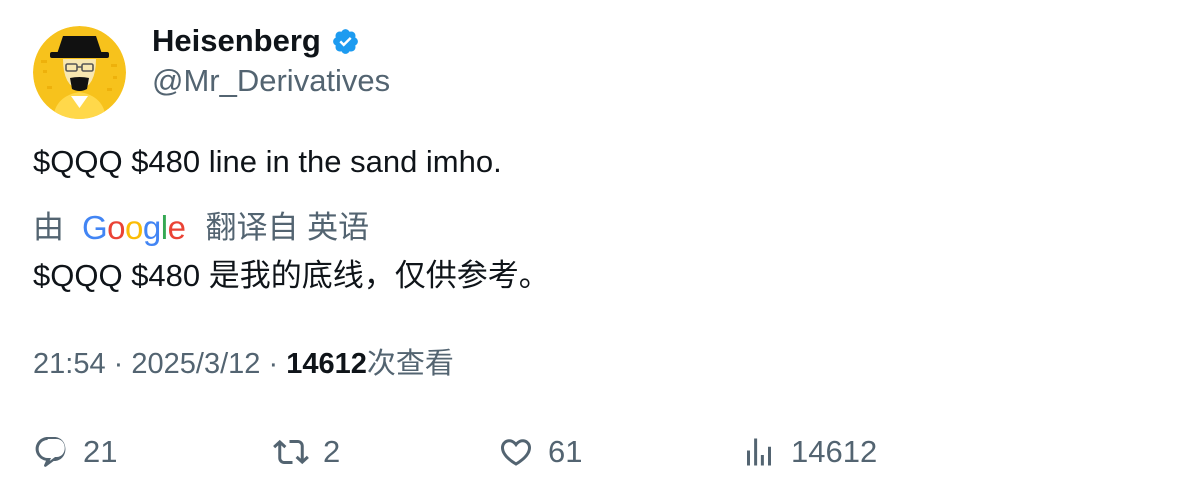 Image resolution: width=1196 pixels, height=498 pixels. What do you see at coordinates (410, 364) in the screenshot?
I see `views-label: 次查看` at bounding box center [410, 364].